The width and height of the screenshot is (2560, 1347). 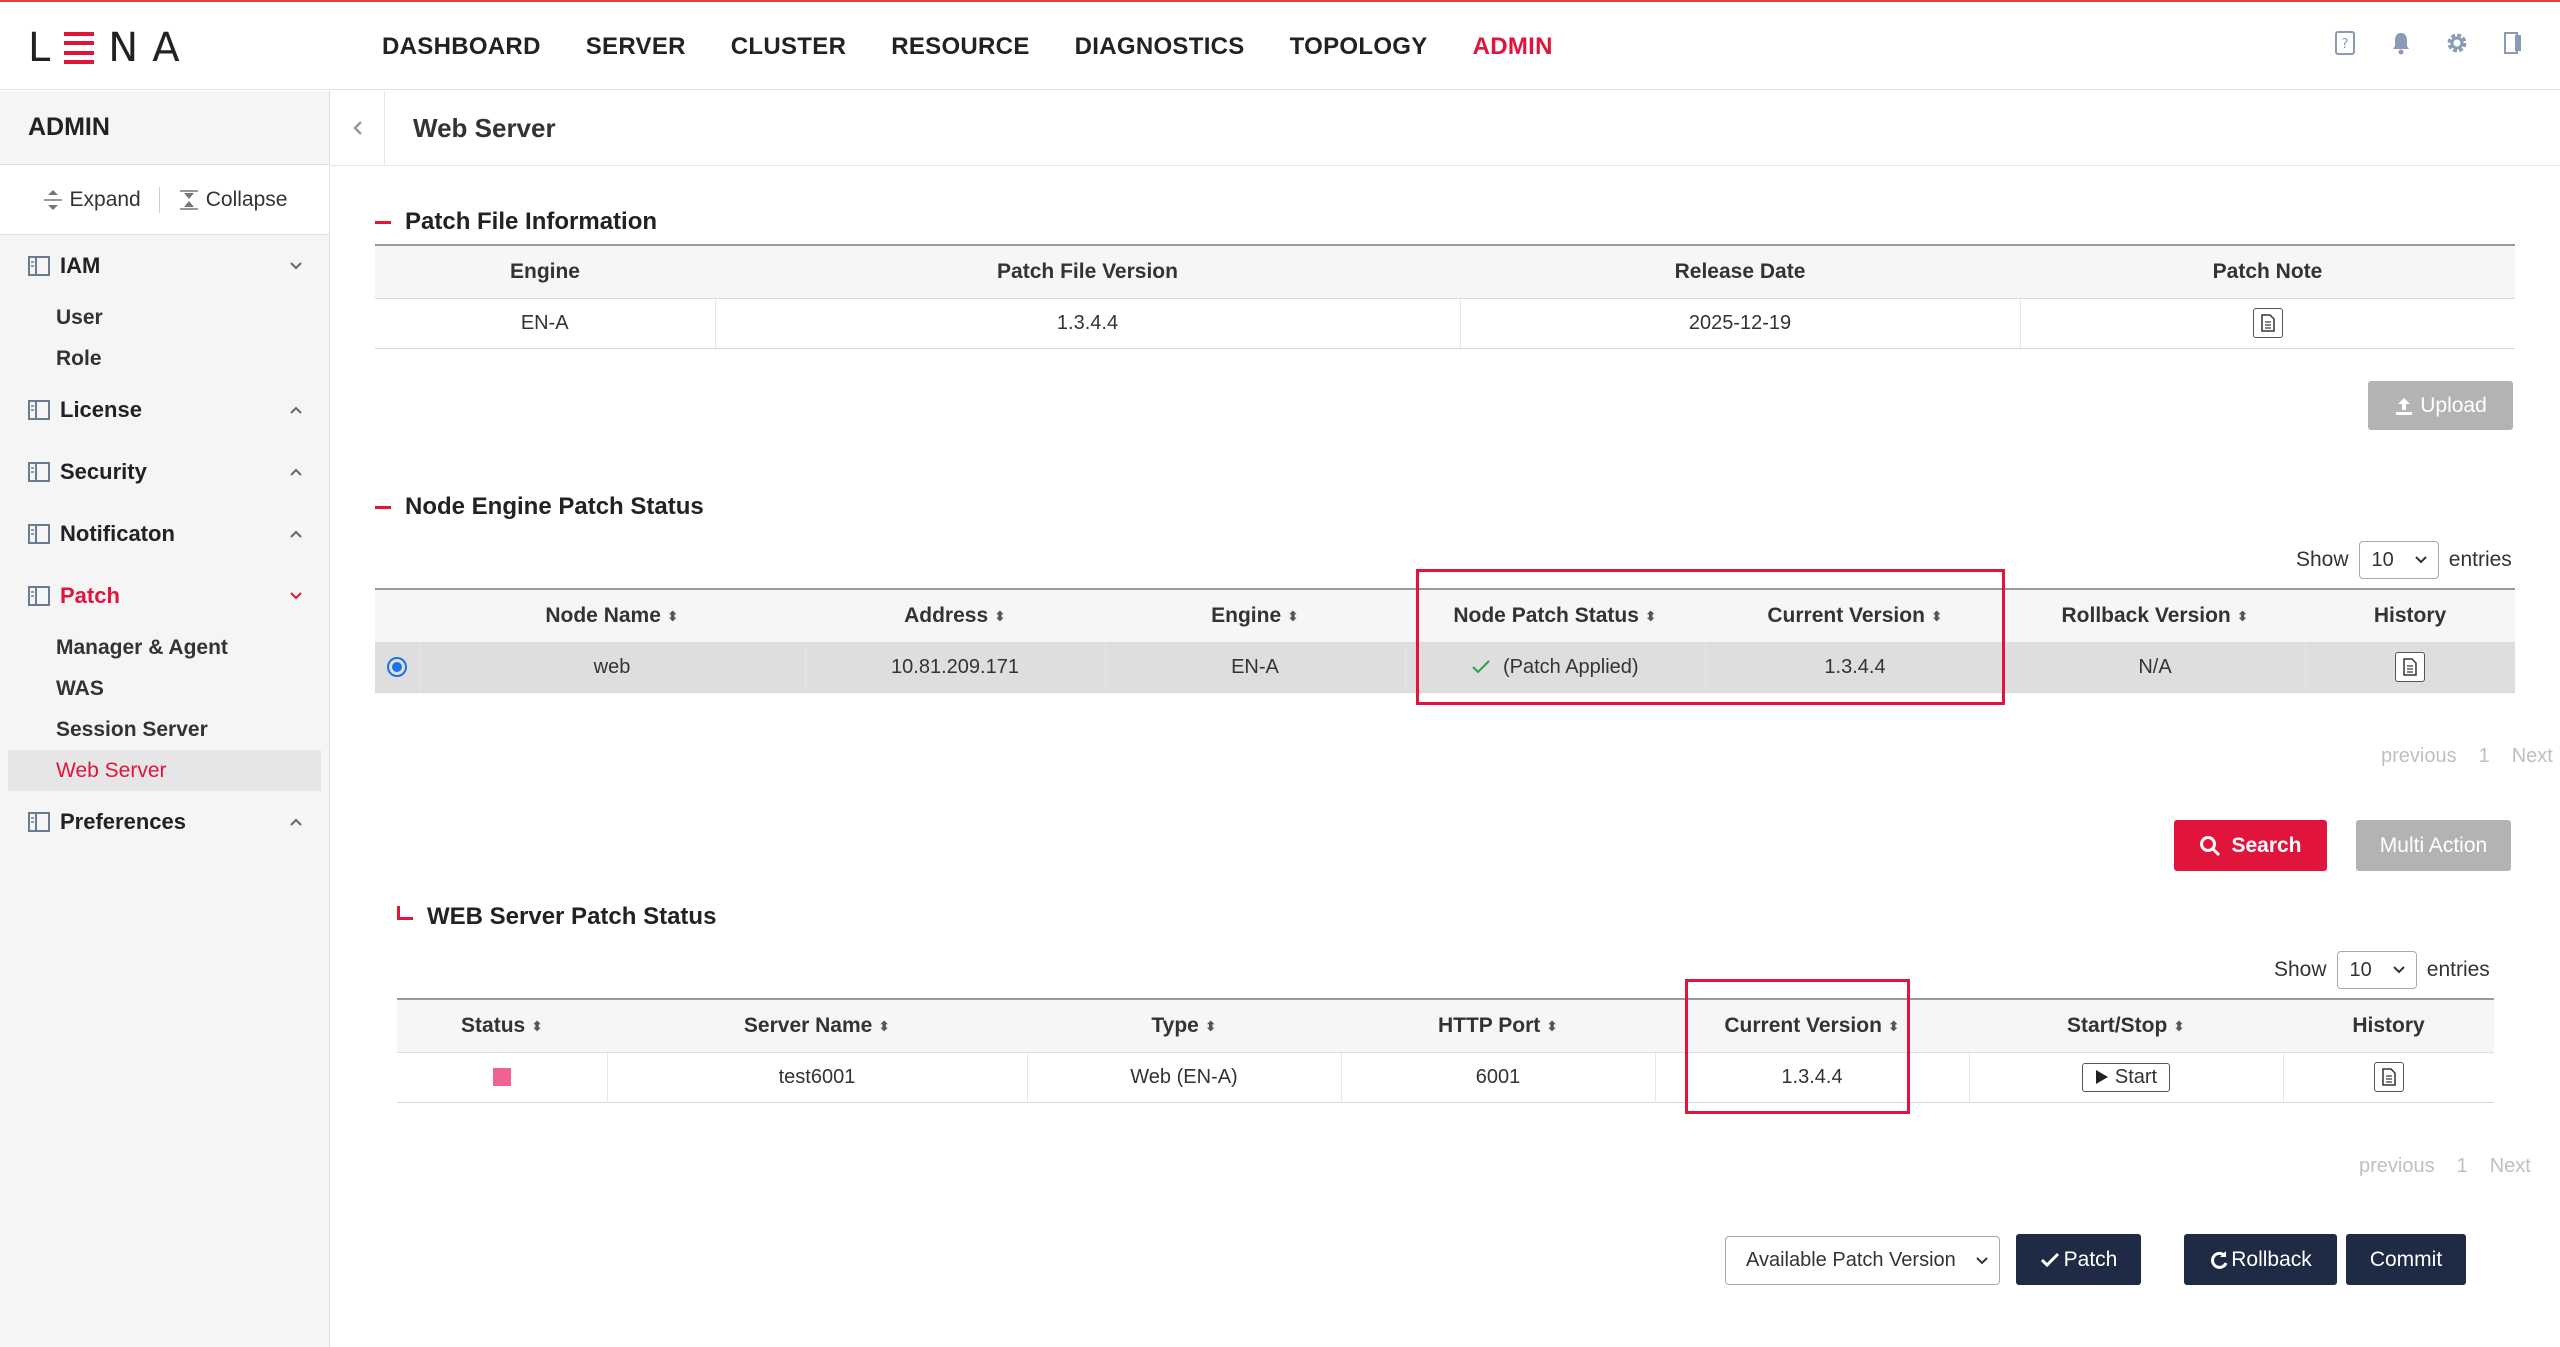 I want to click on cell-current-version: 1.3.4.4, so click(x=1854, y=667).